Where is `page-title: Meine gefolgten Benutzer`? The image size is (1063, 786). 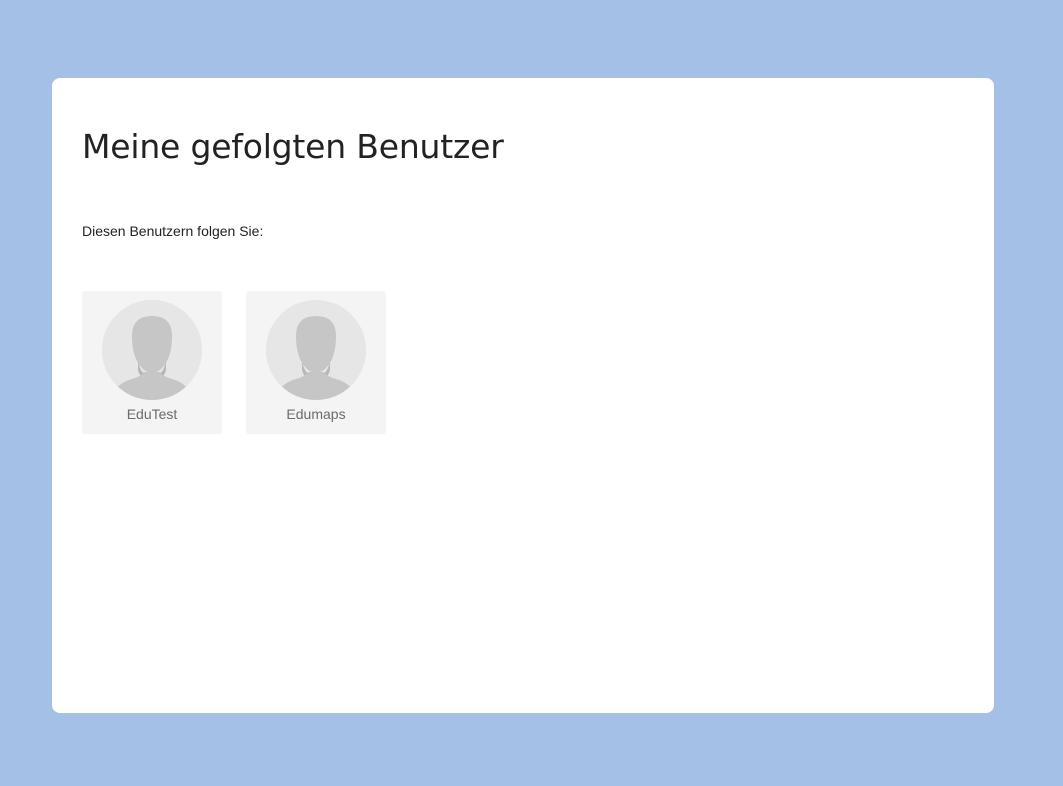
page-title: Meine gefolgten Benutzer is located at coordinates (293, 146).